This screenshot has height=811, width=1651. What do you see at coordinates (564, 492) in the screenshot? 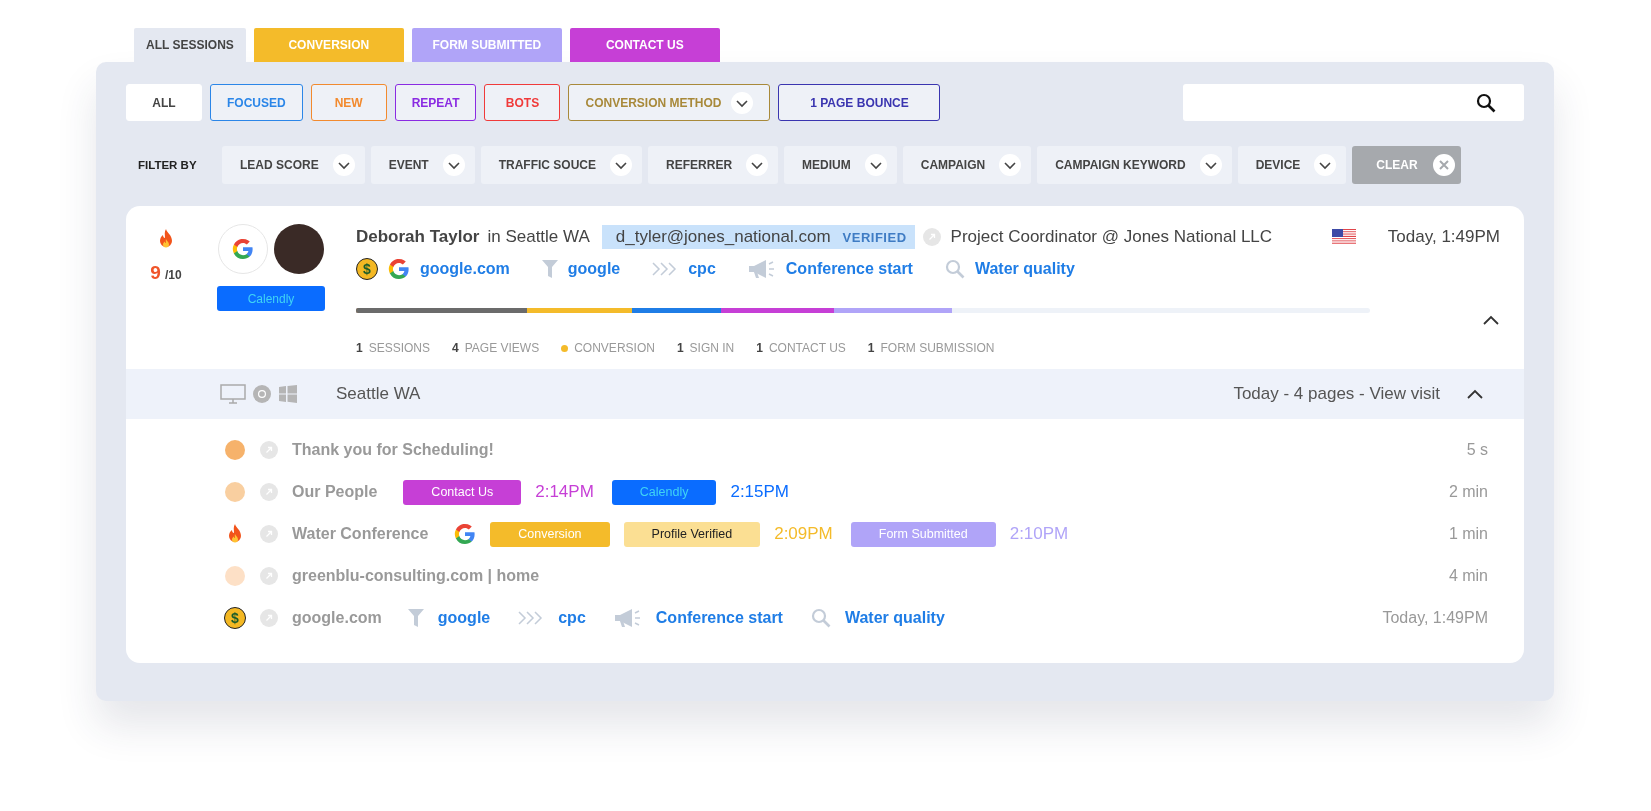
I see `event-time: 2:14PM` at bounding box center [564, 492].